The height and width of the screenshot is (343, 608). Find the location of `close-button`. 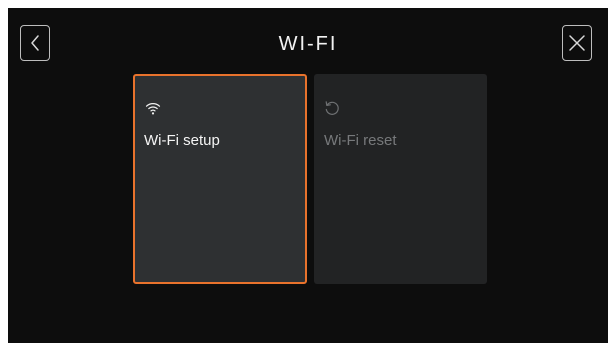

close-button is located at coordinates (577, 43).